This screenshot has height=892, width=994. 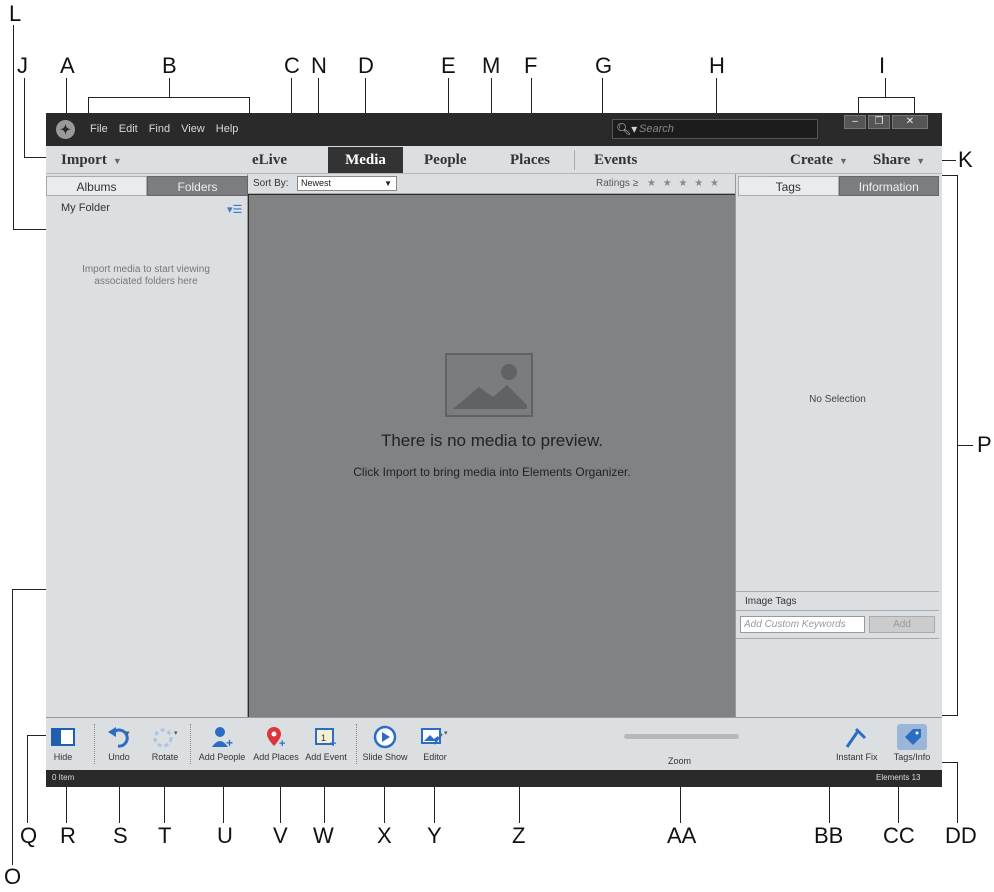 I want to click on right-panel-tabs: Tags Information, so click(x=838, y=186).